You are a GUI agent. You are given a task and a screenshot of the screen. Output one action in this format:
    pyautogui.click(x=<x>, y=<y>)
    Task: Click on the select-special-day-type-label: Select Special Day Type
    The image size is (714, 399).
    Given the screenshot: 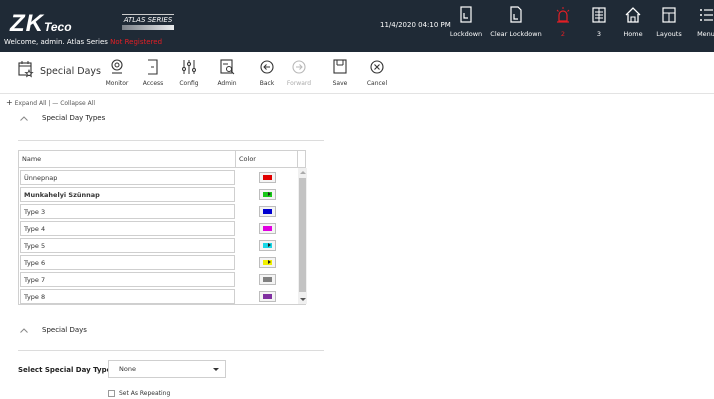 What is the action you would take?
    pyautogui.click(x=65, y=370)
    